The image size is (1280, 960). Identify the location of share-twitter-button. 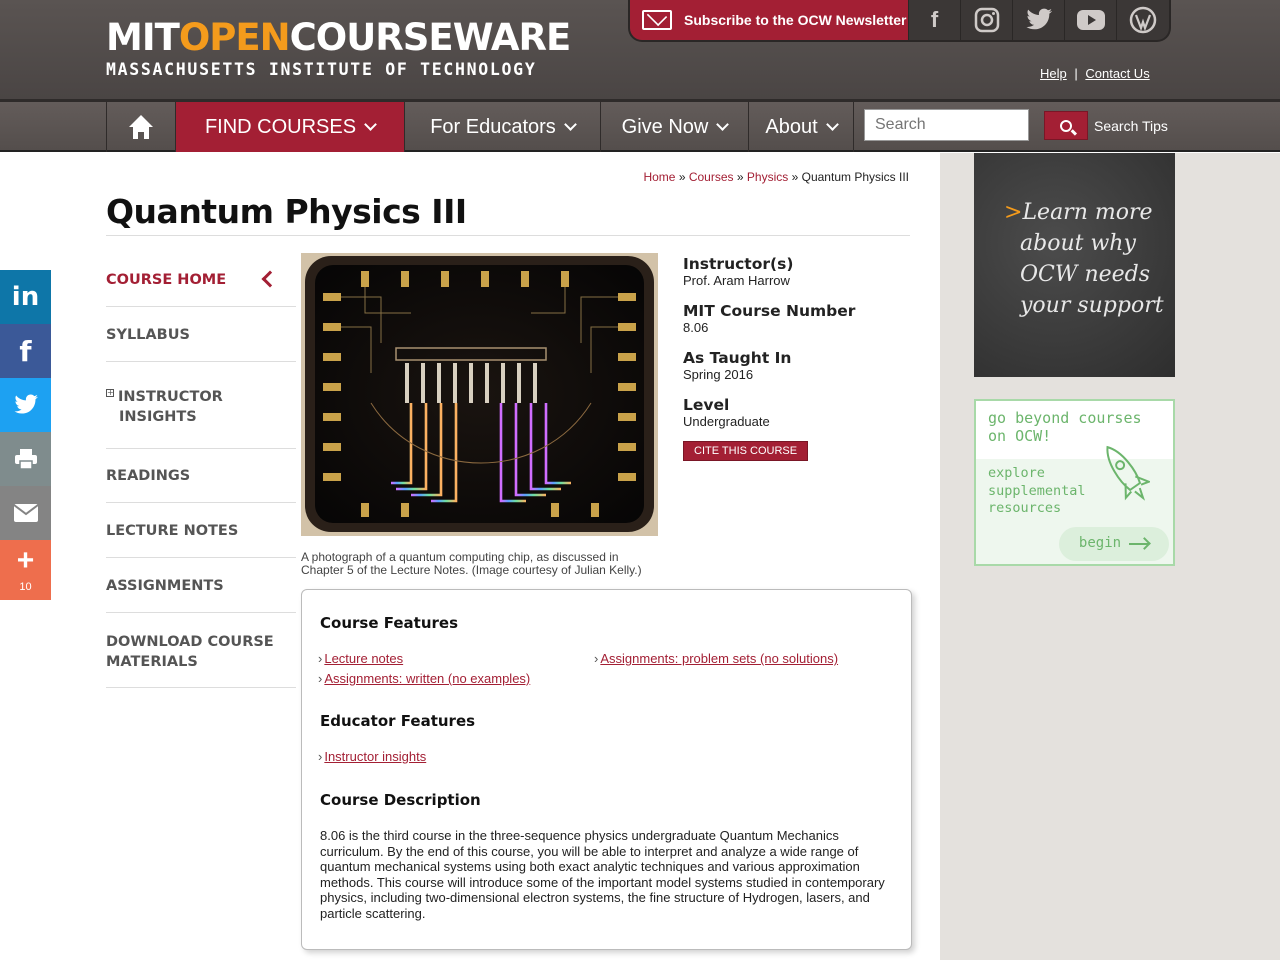
(25, 405).